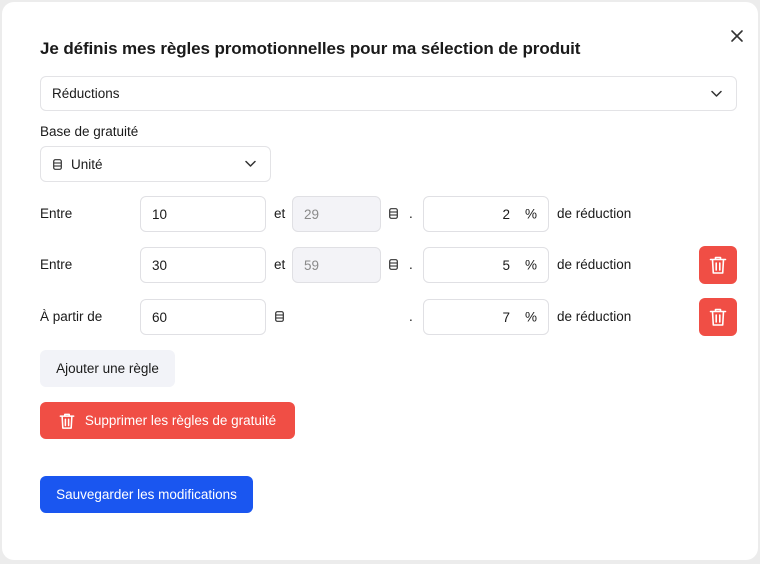 The width and height of the screenshot is (760, 564). I want to click on rule-1-suffix: de réduction, so click(594, 213).